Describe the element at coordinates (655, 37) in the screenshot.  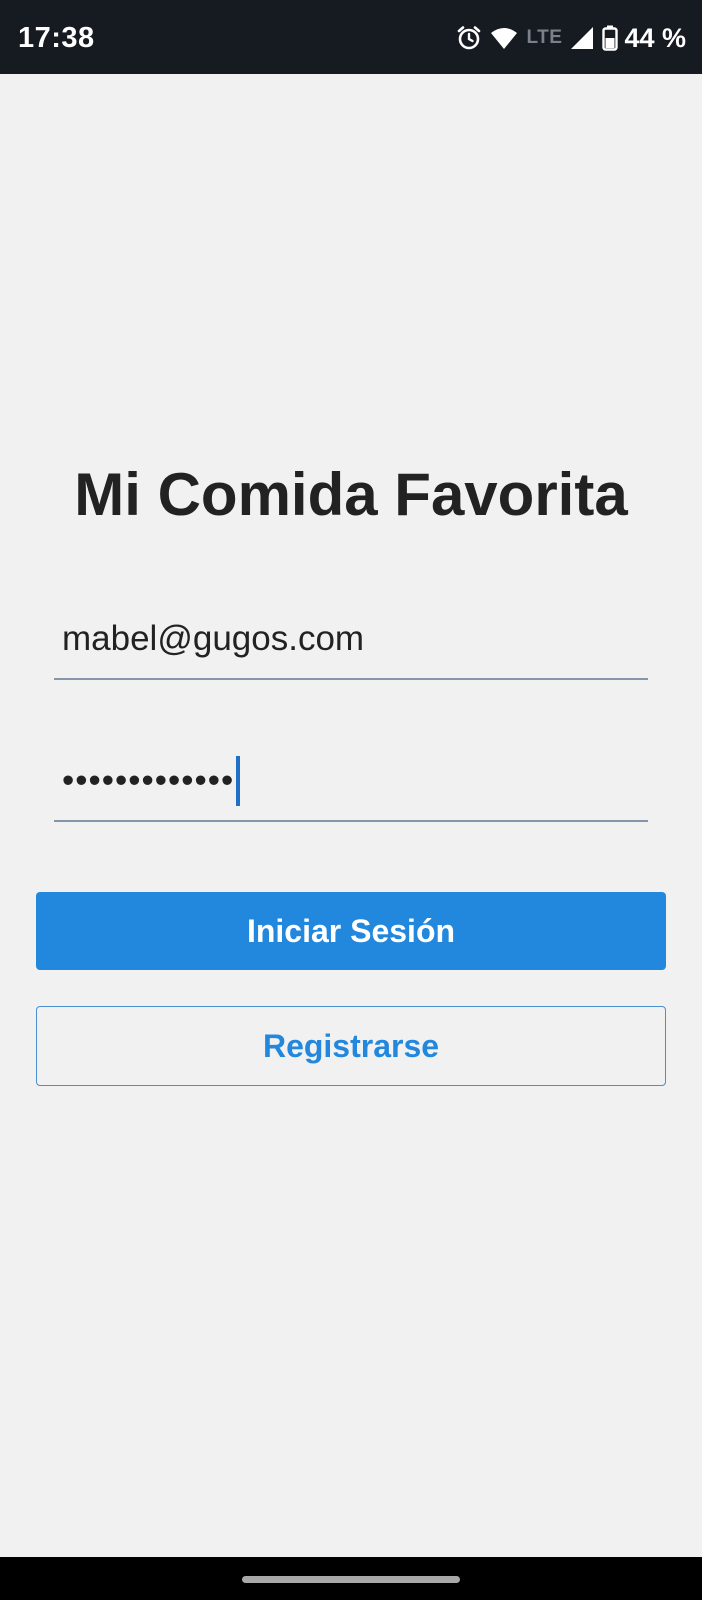
I see `battery-percent: 44 %` at that location.